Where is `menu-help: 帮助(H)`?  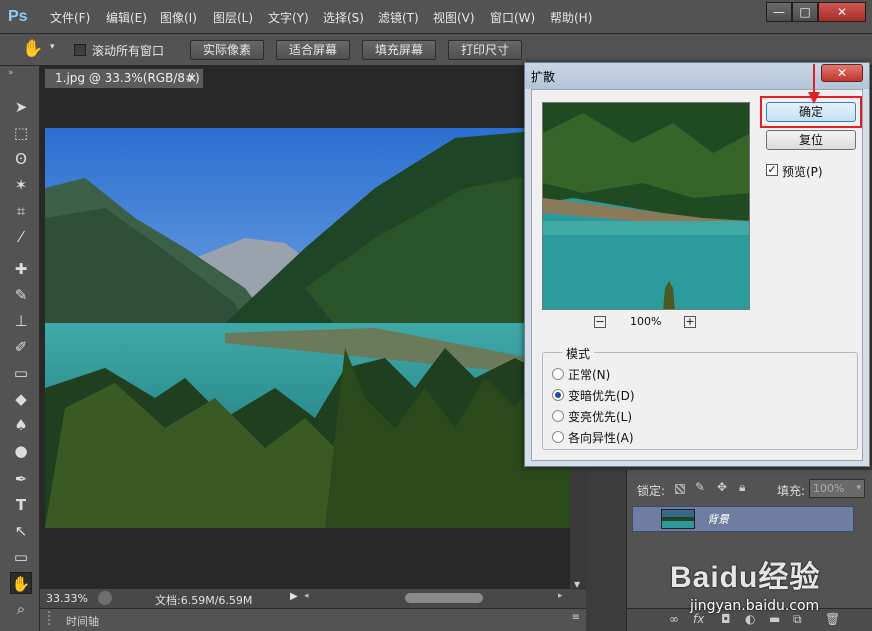 menu-help: 帮助(H) is located at coordinates (571, 17).